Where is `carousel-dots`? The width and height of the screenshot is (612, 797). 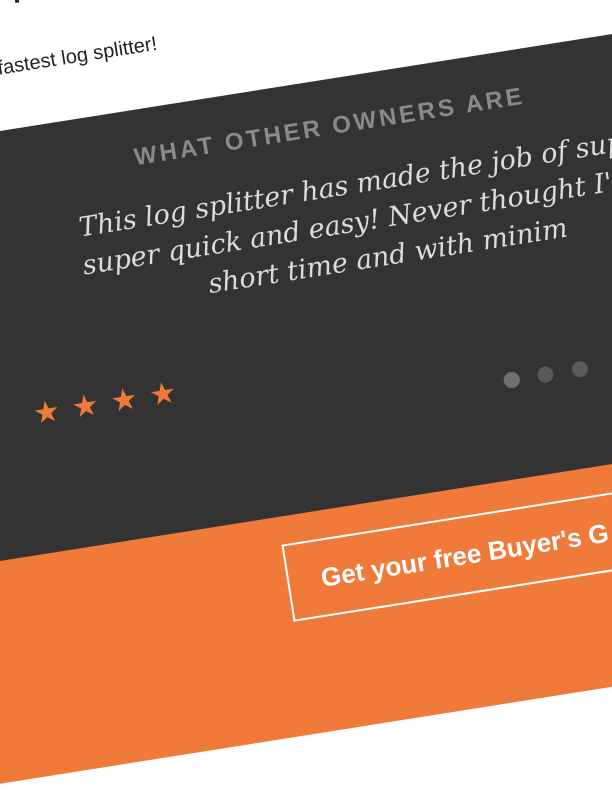 carousel-dots is located at coordinates (553, 376).